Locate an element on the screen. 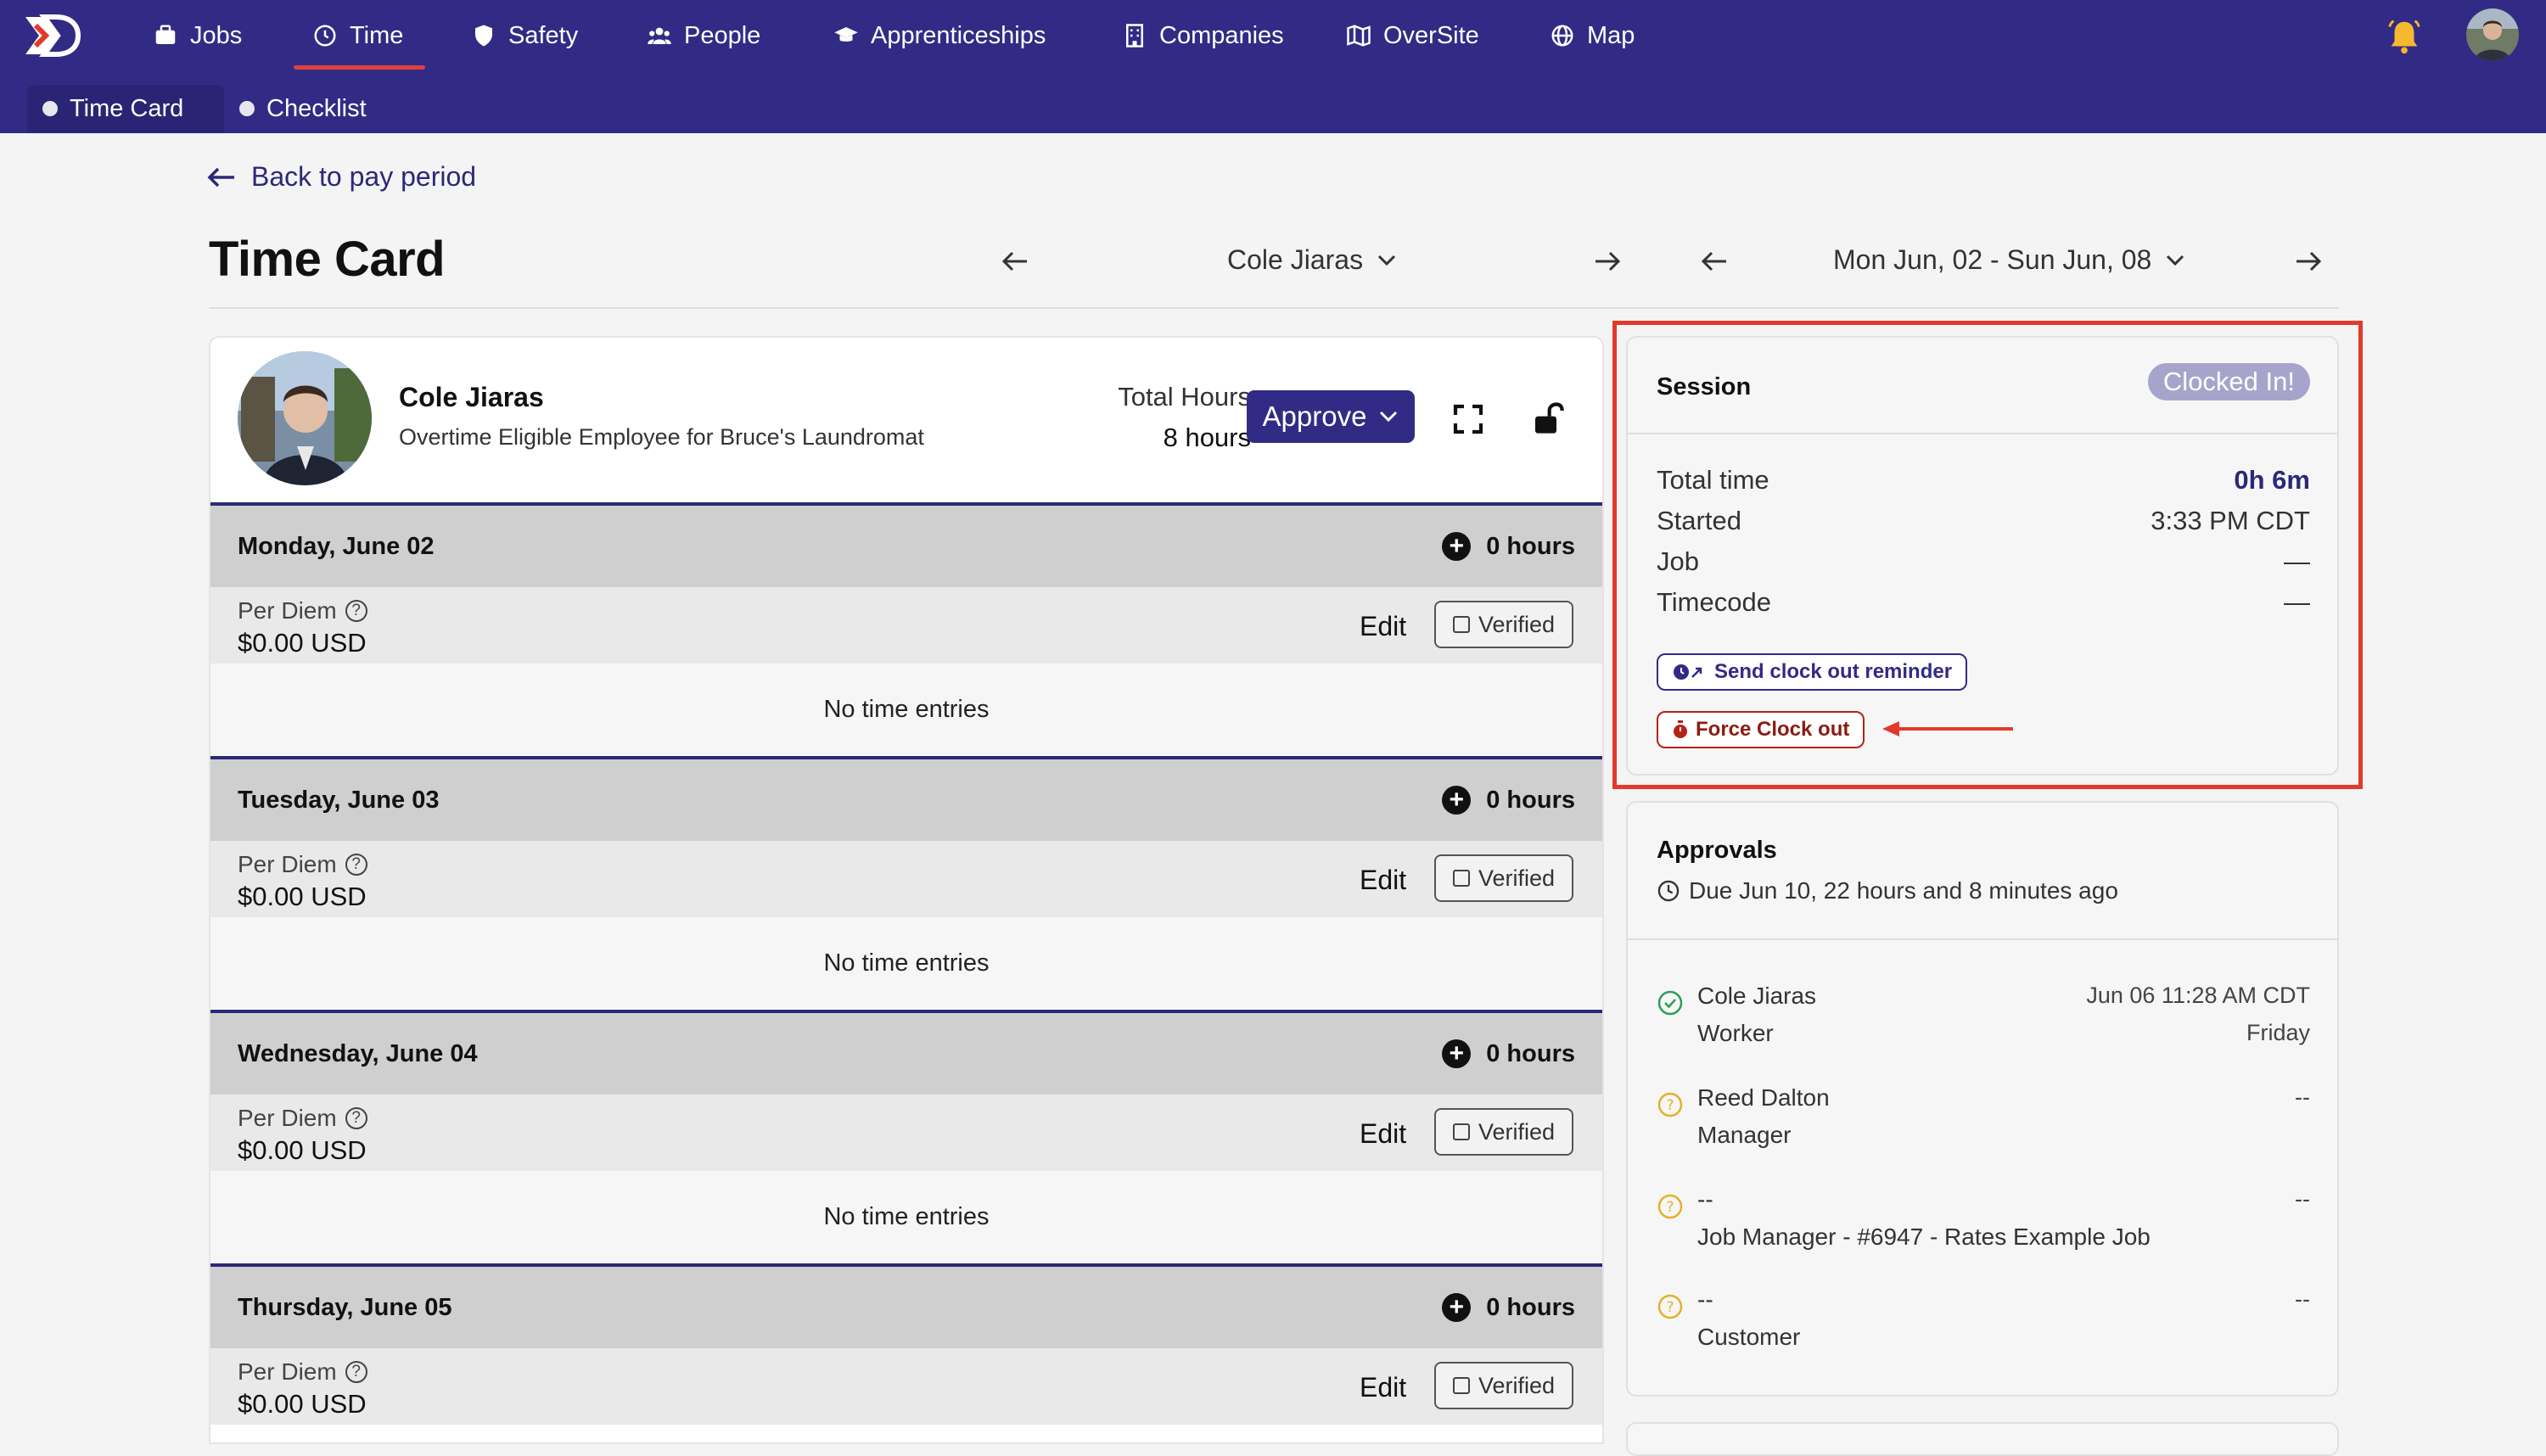  next-week-arrow-icon is located at coordinates (2308, 261).